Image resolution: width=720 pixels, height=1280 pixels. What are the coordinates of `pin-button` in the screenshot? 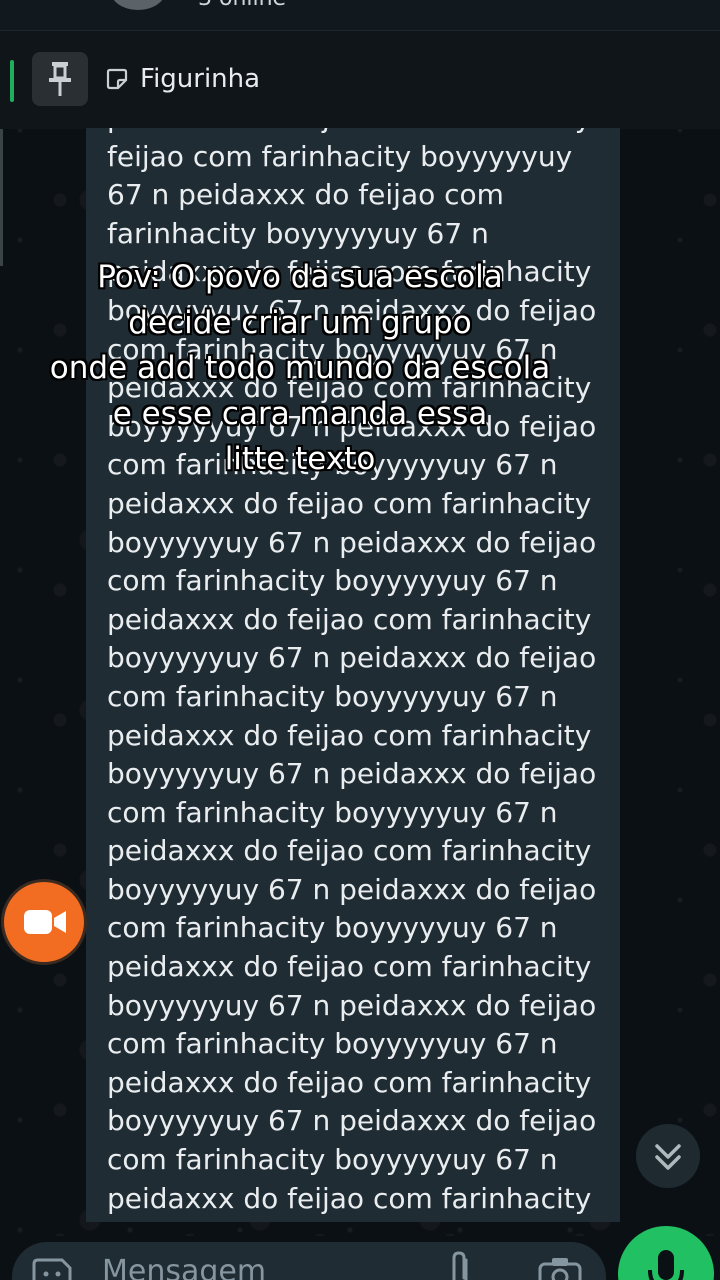 It's located at (60, 79).